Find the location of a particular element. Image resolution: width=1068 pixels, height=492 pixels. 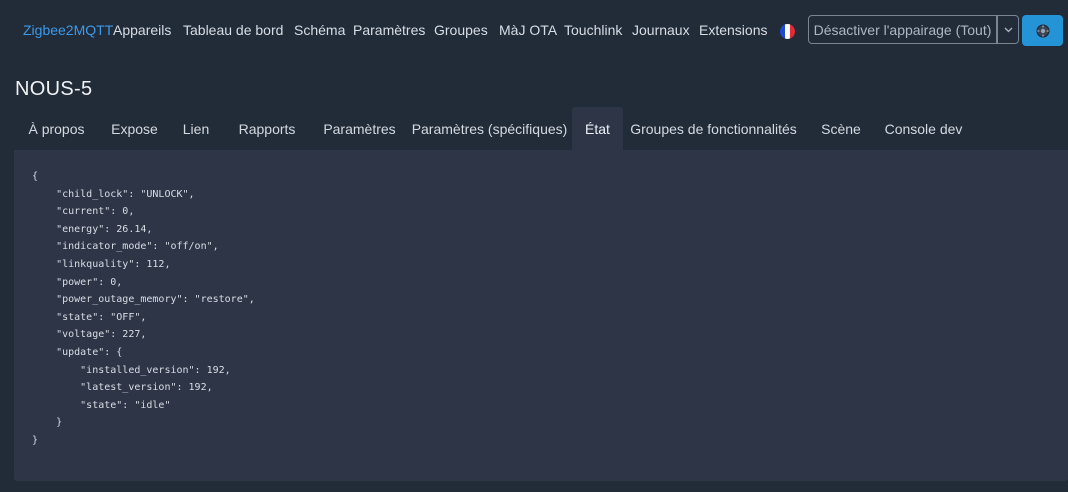

nav-item-devices: Appareils is located at coordinates (142, 30).